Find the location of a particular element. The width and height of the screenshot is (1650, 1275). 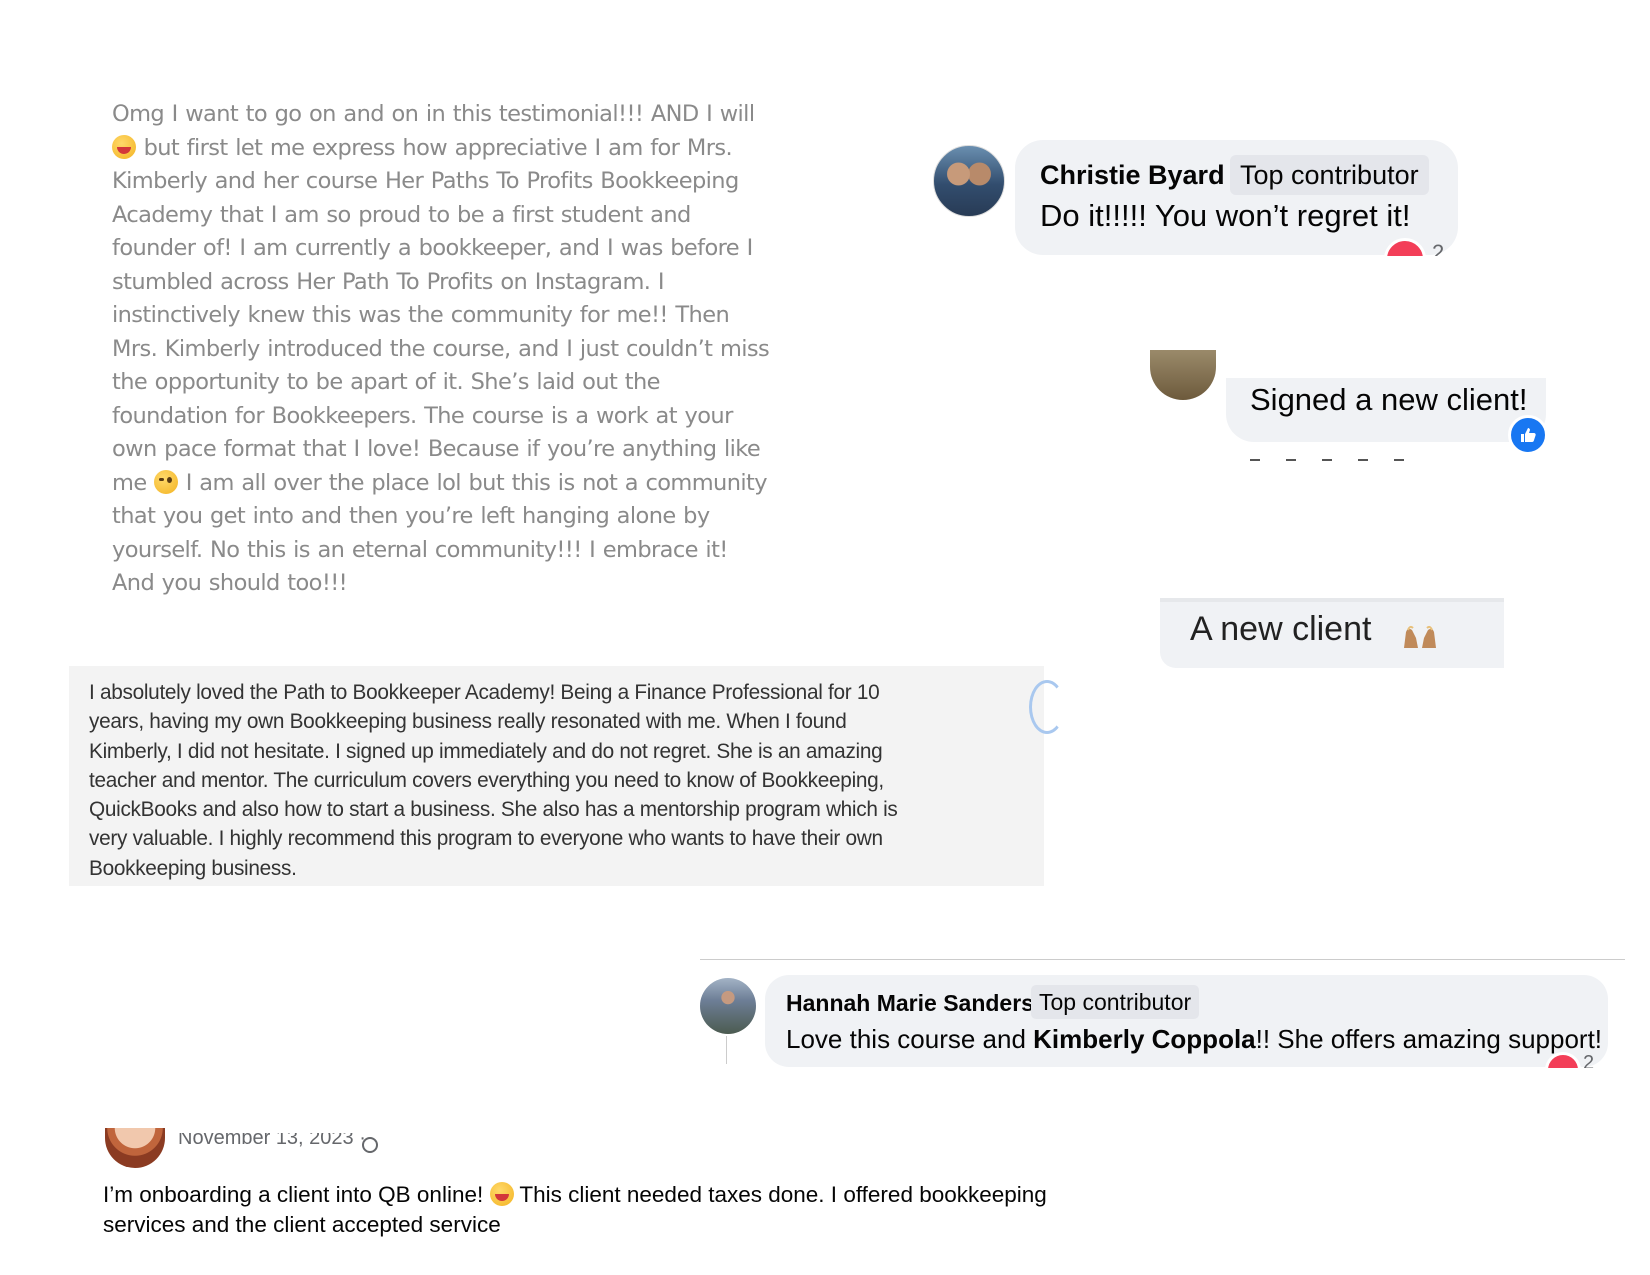

comment-text: A new client is located at coordinates (1281, 629).